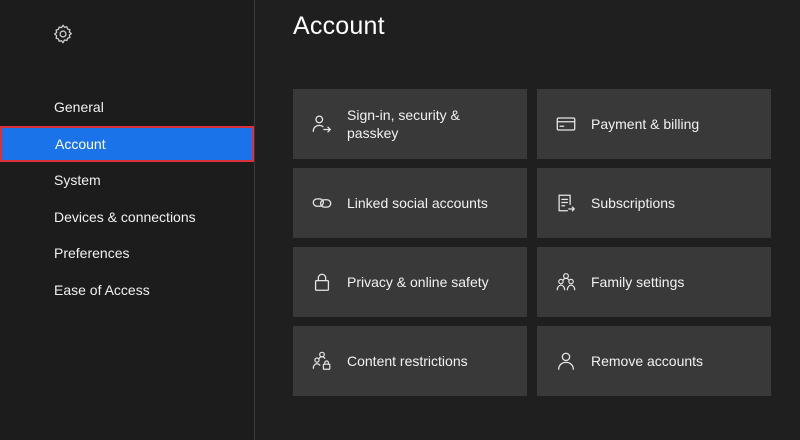  I want to click on tile-label: Content restrictions, so click(407, 361).